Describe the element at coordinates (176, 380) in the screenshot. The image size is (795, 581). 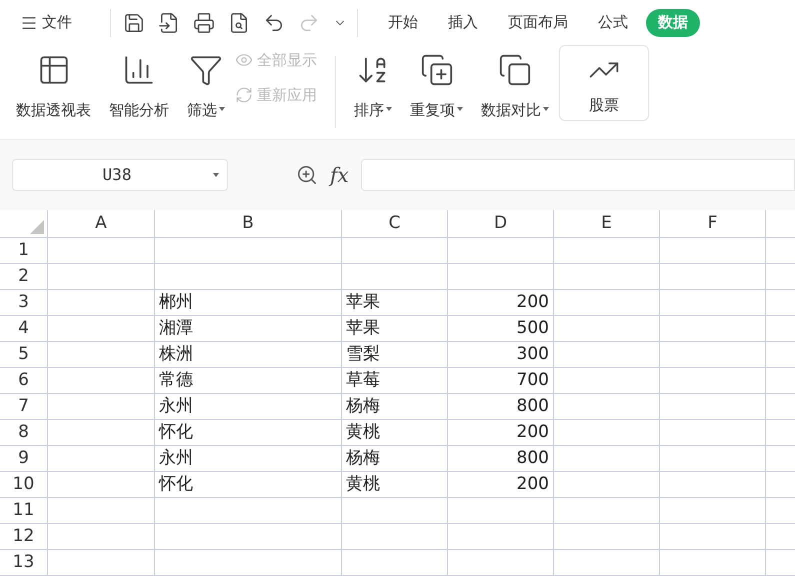
I see `table-cell: 常德` at that location.